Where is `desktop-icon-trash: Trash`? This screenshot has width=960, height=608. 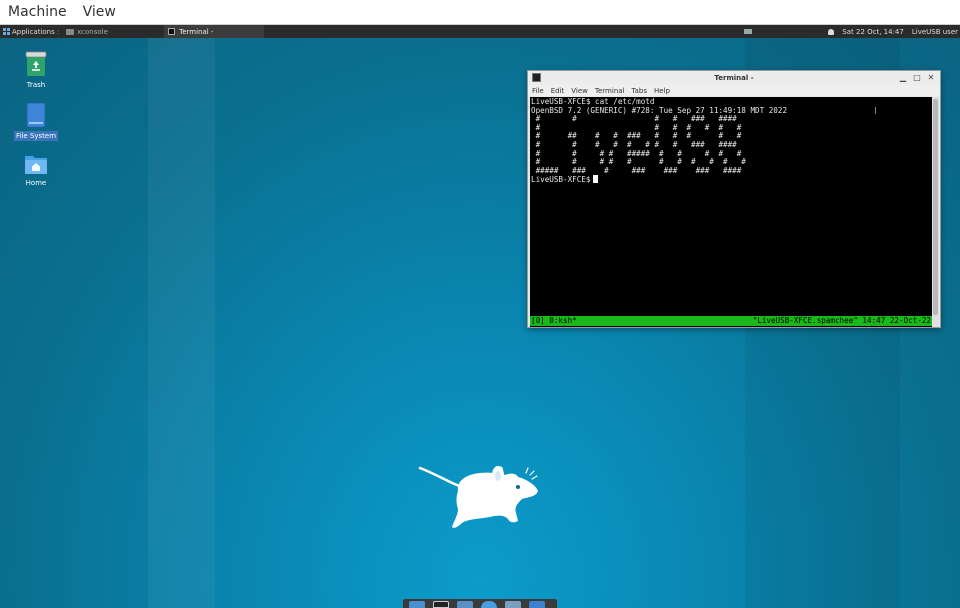
desktop-icon-trash: Trash is located at coordinates (36, 70).